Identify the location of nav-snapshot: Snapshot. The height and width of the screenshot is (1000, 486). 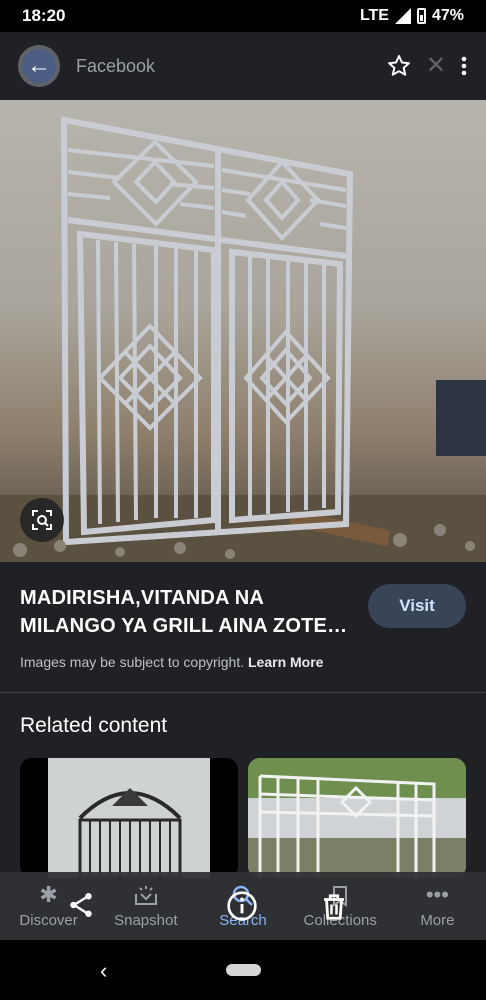
(145, 906).